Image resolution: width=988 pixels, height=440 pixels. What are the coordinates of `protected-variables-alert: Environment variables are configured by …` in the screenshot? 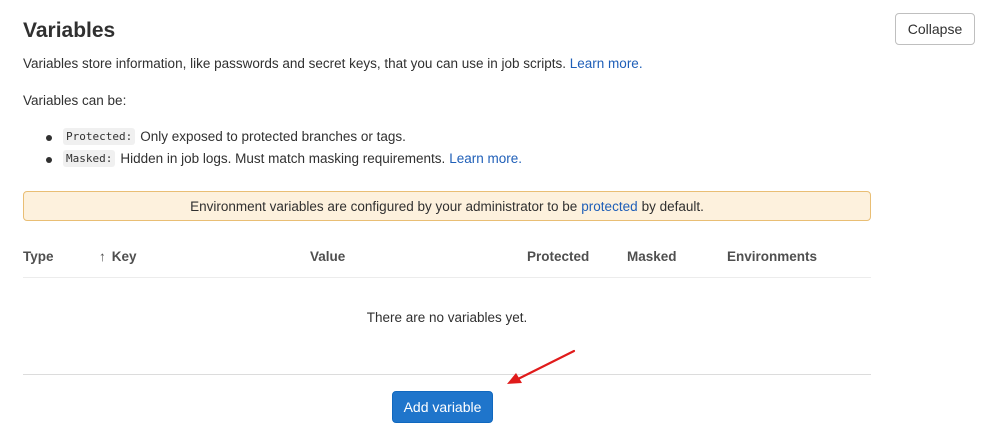 It's located at (447, 206).